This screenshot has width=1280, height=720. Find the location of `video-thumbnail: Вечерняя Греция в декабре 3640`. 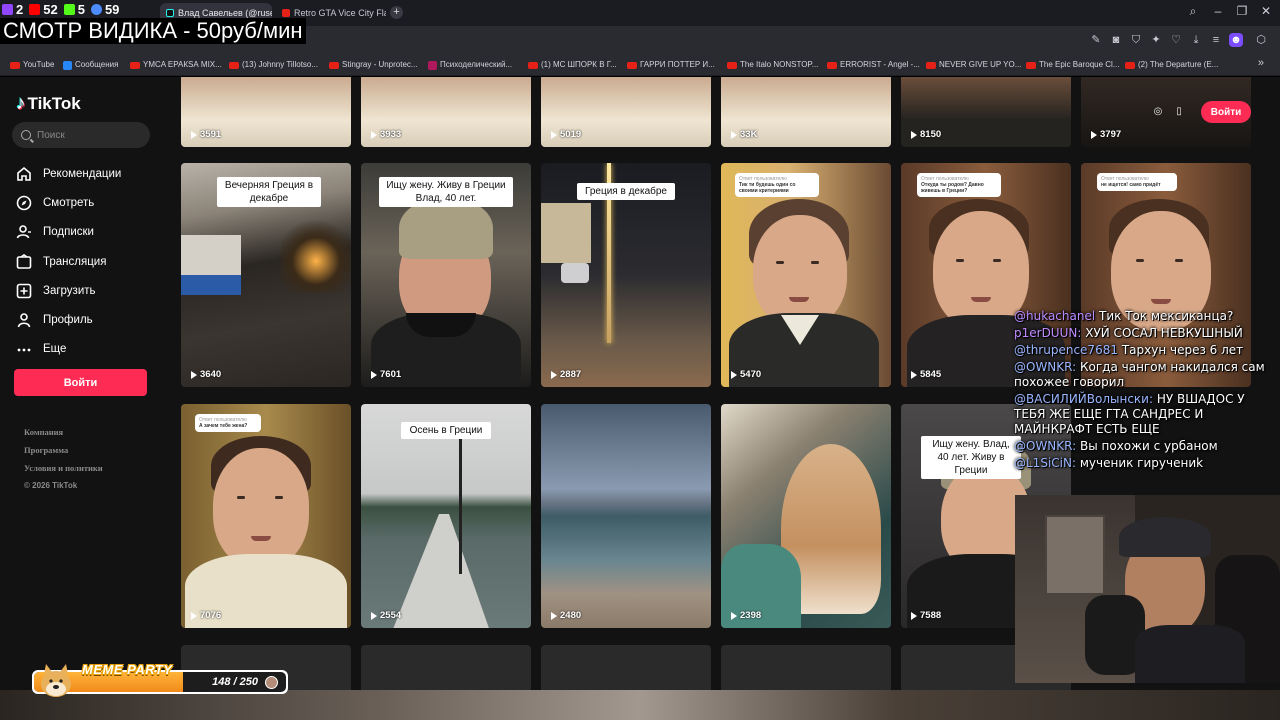

video-thumbnail: Вечерняя Греция в декабре 3640 is located at coordinates (266, 275).